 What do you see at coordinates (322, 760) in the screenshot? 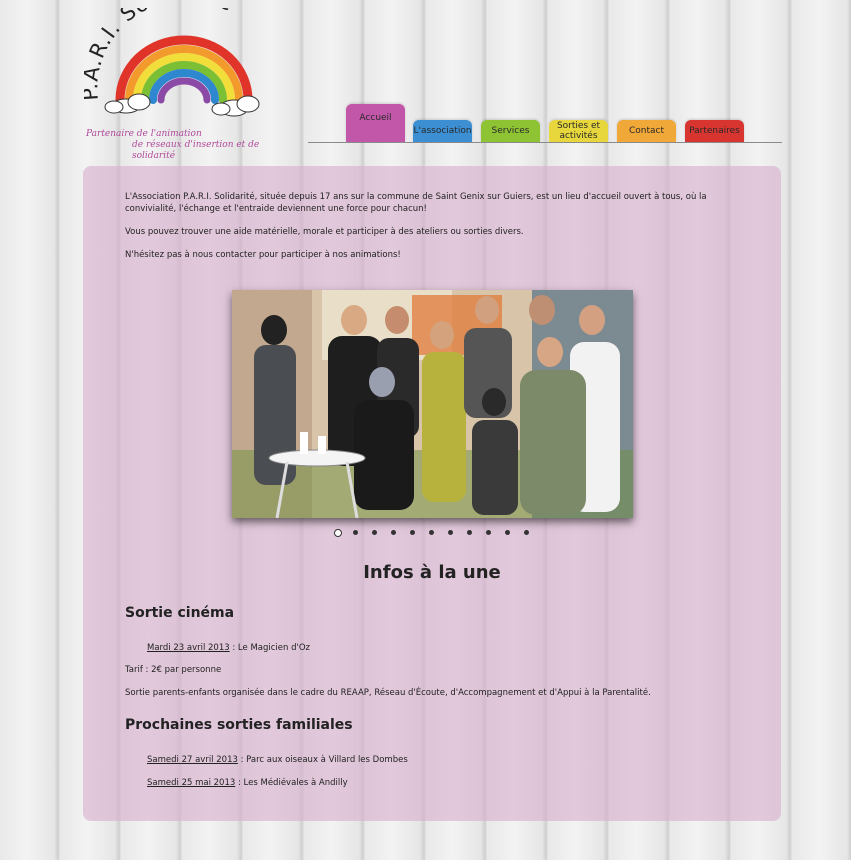
I see `familiale-event-1-text: : Parc aux oiseaux à Villard les Dombes` at bounding box center [322, 760].